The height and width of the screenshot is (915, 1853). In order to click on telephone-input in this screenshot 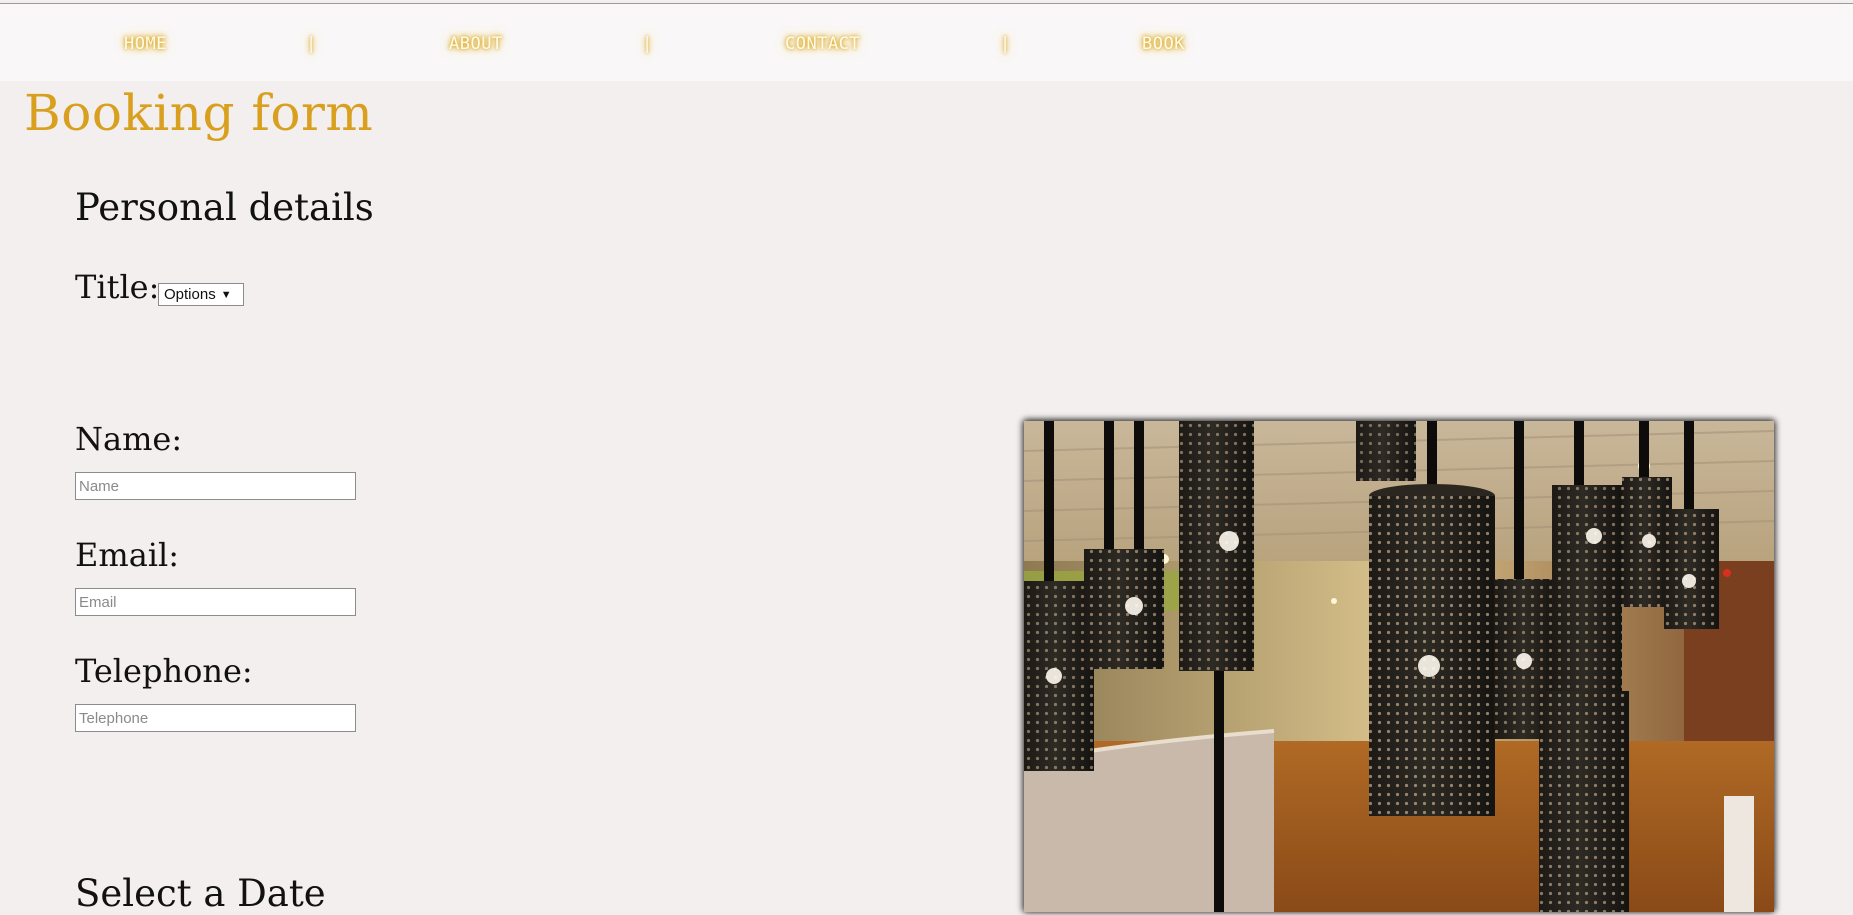, I will do `click(215, 718)`.